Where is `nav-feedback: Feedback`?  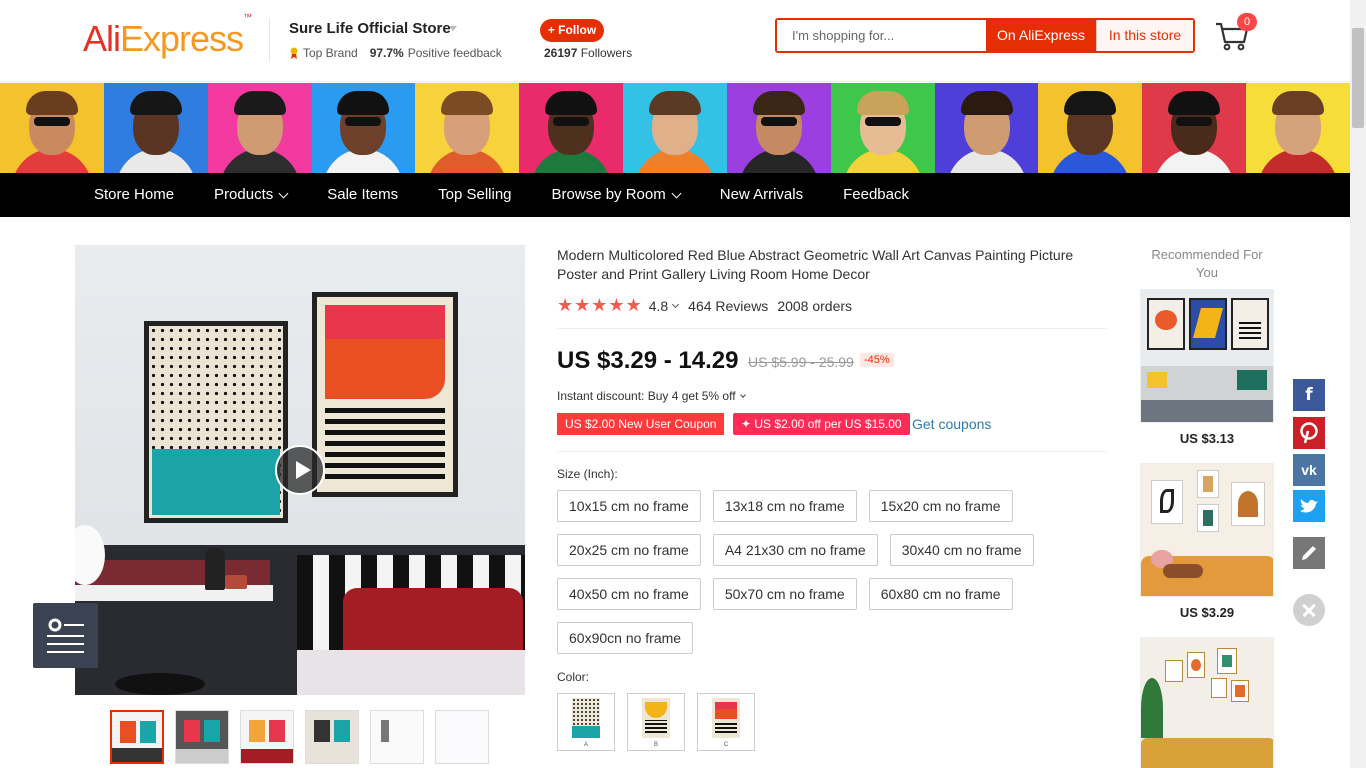
nav-feedback: Feedback is located at coordinates (876, 195).